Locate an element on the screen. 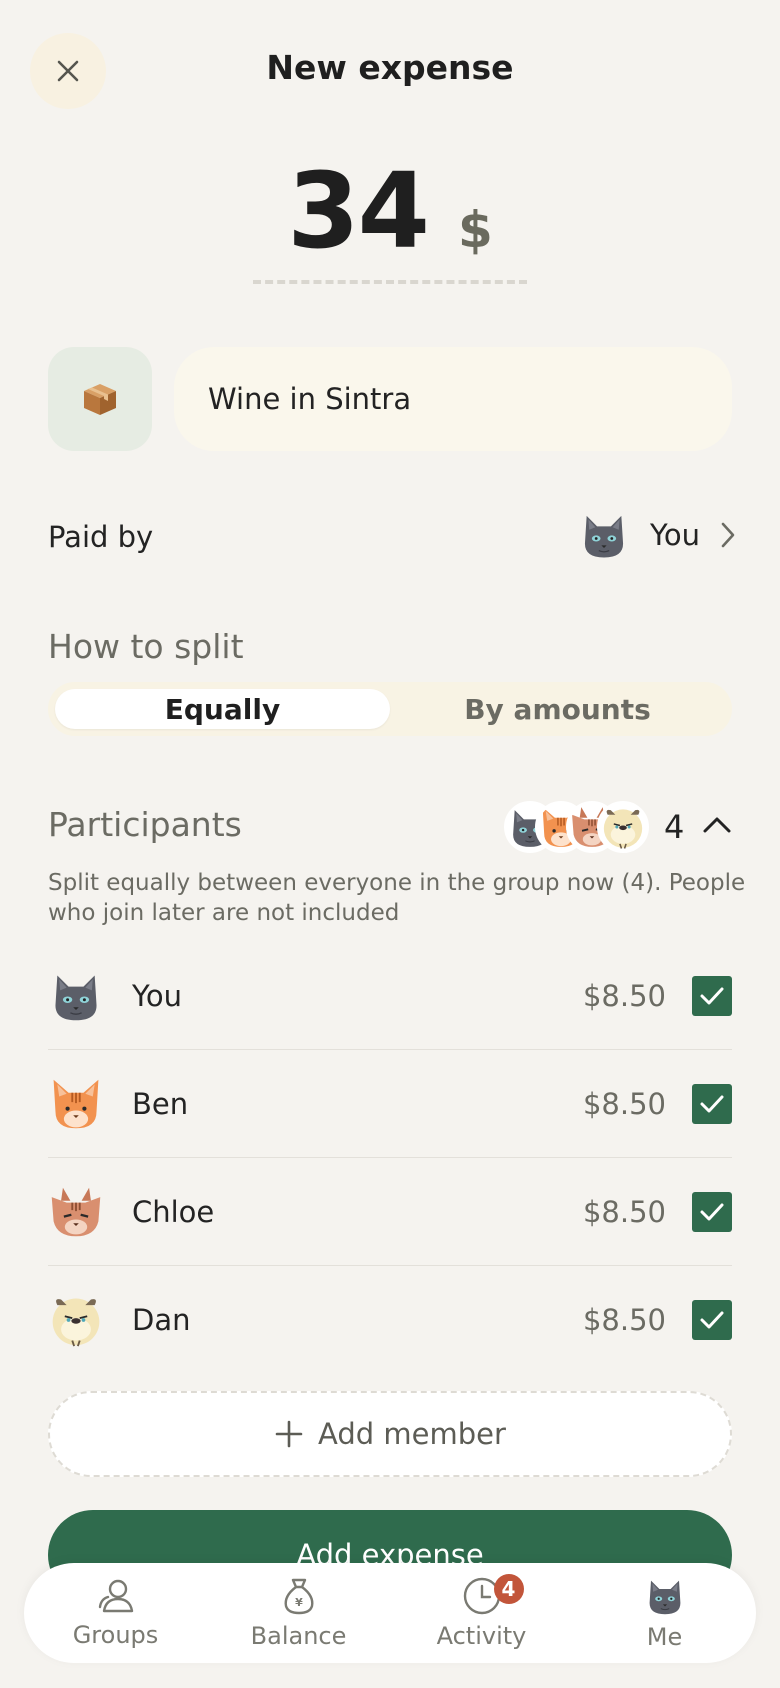  split-option-equally: Equally is located at coordinates (222, 709).